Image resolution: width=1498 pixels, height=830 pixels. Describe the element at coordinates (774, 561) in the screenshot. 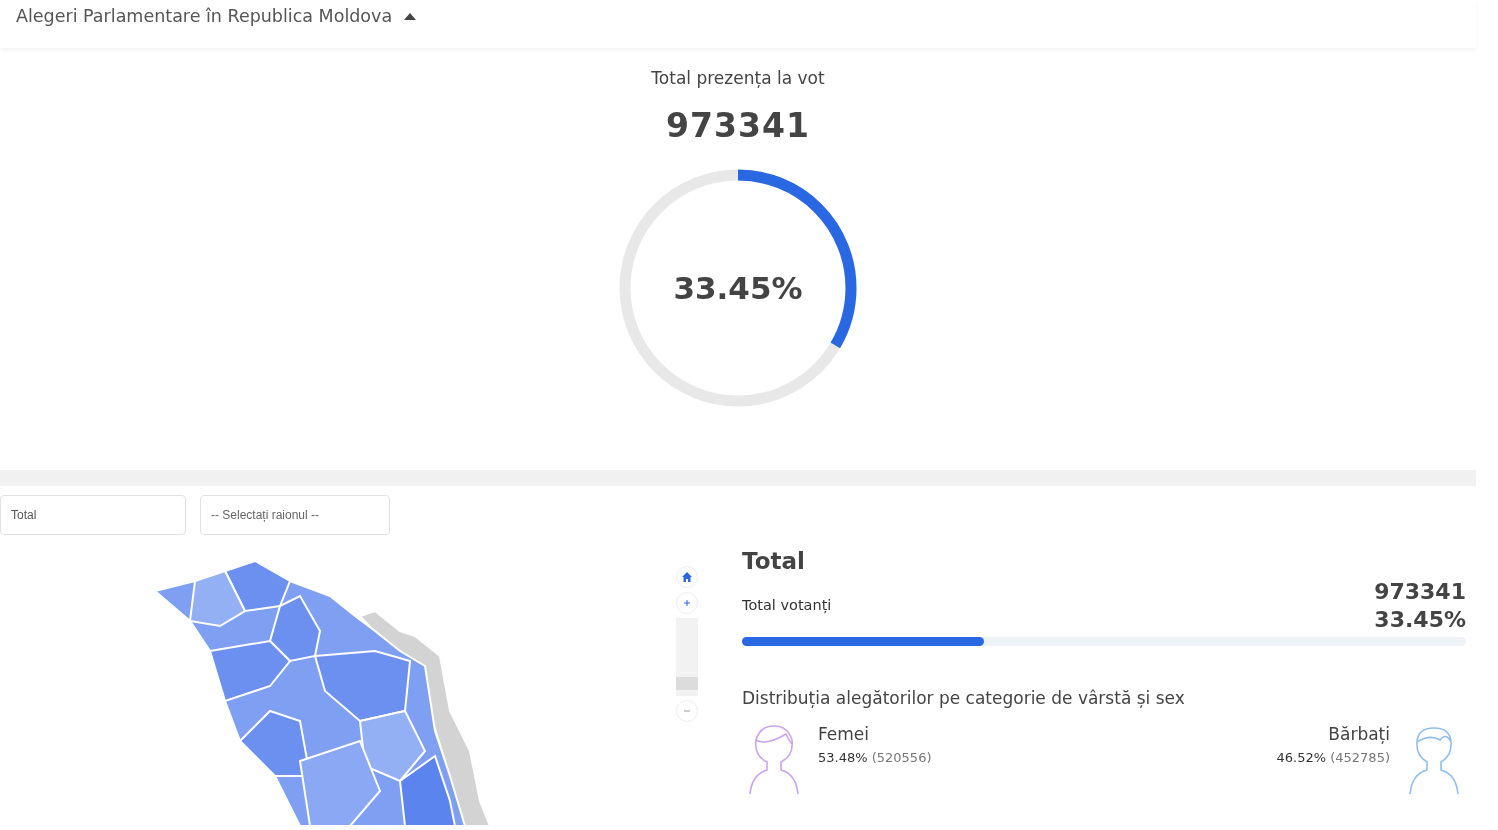

I see `section-title: Total` at that location.